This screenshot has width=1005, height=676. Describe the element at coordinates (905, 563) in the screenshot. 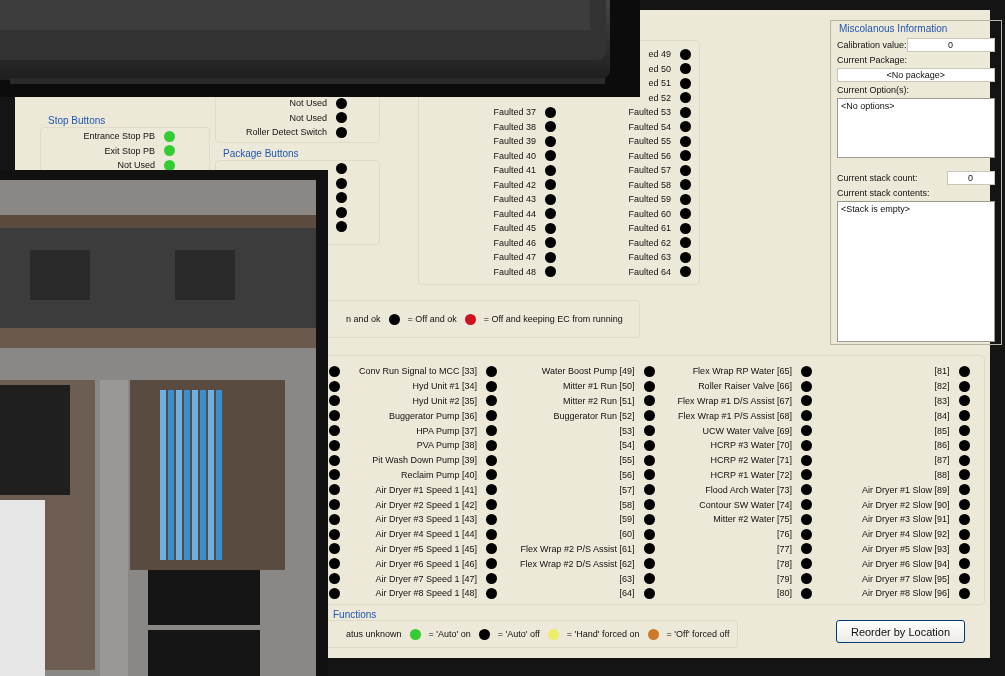

I see `signal-label: Air Dryer #6 Slow [94]` at that location.